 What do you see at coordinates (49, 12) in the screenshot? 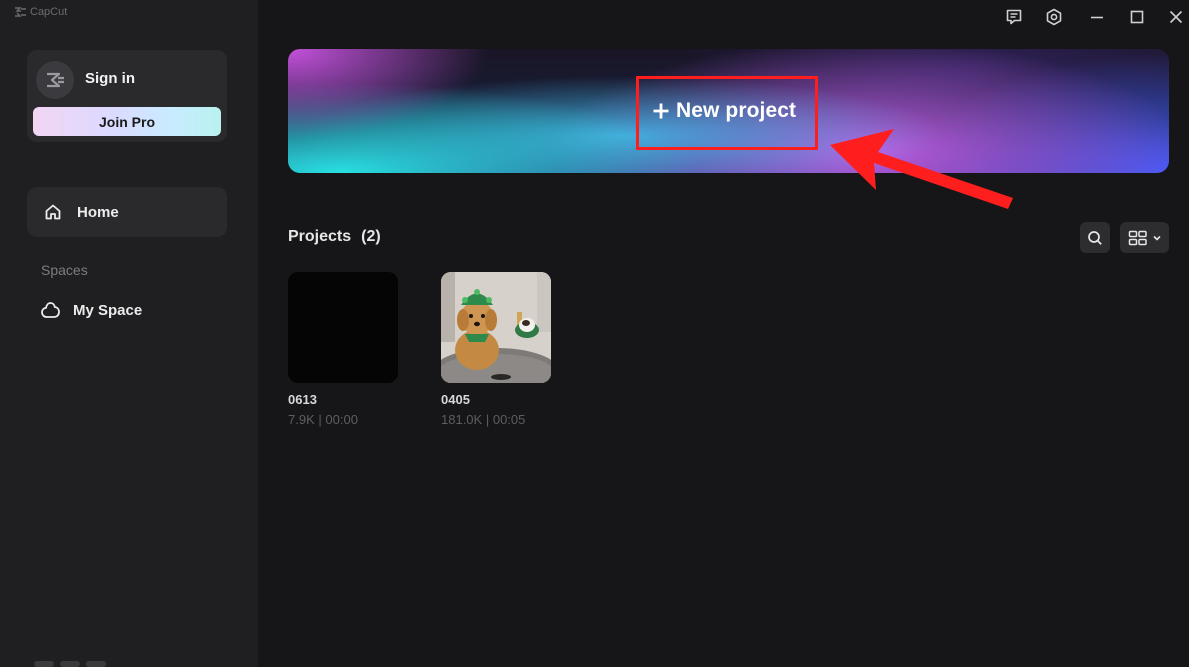
I see `app-title: CapCut` at bounding box center [49, 12].